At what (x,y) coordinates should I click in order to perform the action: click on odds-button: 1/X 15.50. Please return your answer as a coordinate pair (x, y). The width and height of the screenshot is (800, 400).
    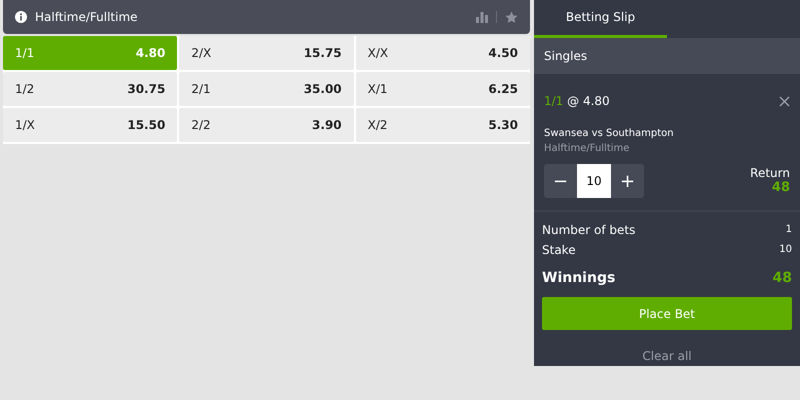
    Looking at the image, I should click on (90, 125).